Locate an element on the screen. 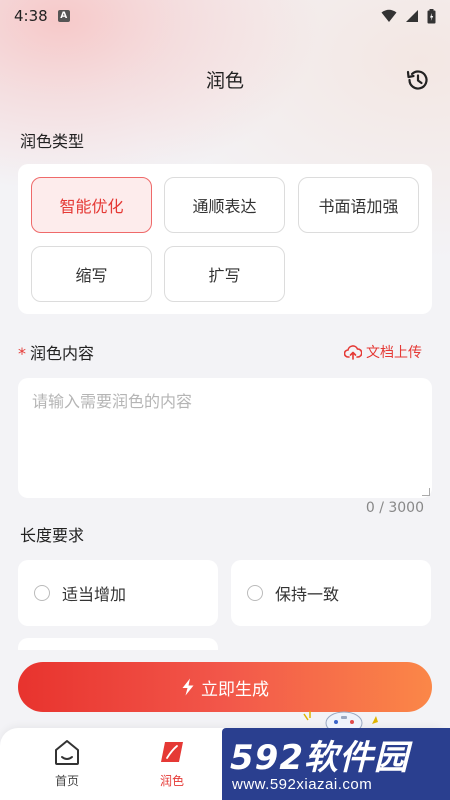 The image size is (450, 800). generate-button-label: 立即生成 is located at coordinates (235, 689).